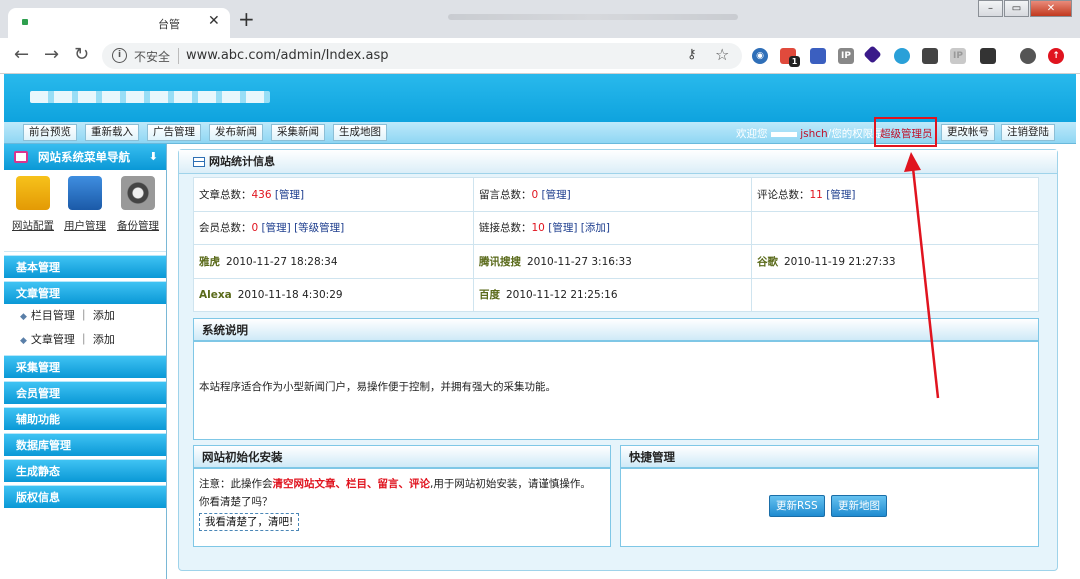  What do you see at coordinates (1028, 56) in the screenshot?
I see `profile-icon` at bounding box center [1028, 56].